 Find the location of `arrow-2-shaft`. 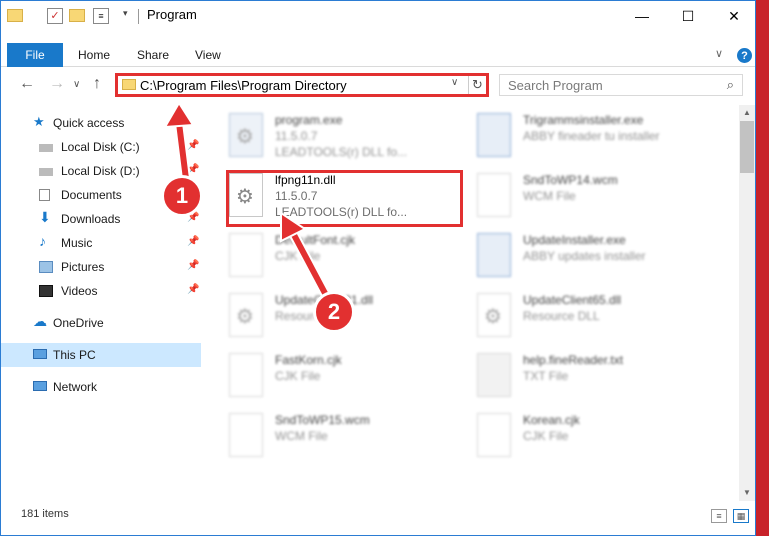

arrow-2-shaft is located at coordinates (310, 265).